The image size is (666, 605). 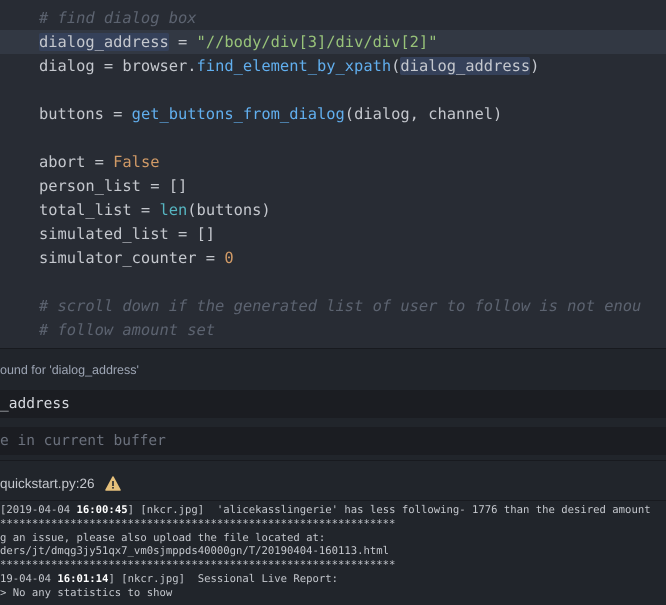 I want to click on log-line: 19-04-04 16:01:14] [nkcr.jpg] Sessional Live Report:, so click(x=170, y=579).